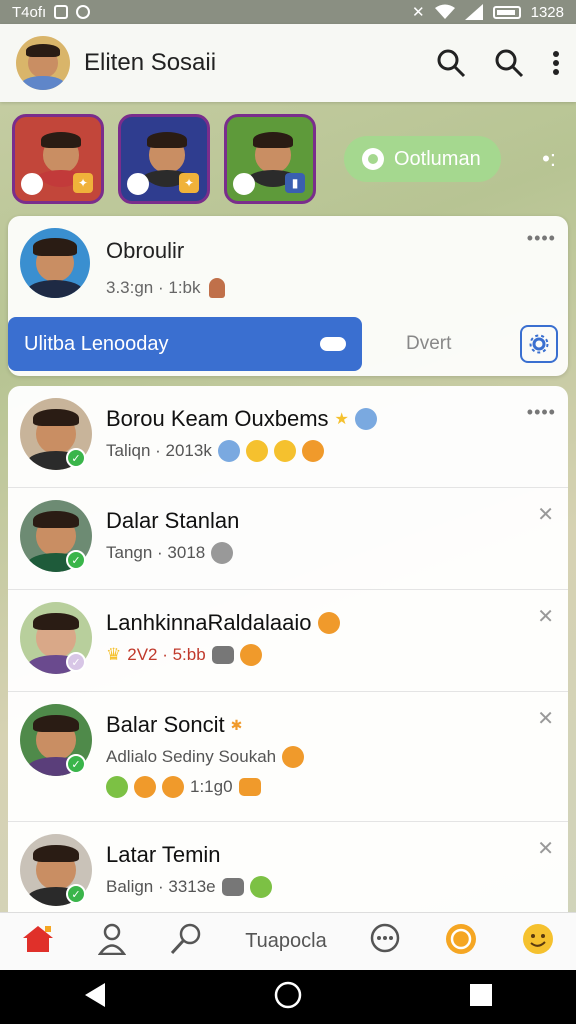  What do you see at coordinates (288, 63) in the screenshot?
I see `app-header: Eliten Sosaii` at bounding box center [288, 63].